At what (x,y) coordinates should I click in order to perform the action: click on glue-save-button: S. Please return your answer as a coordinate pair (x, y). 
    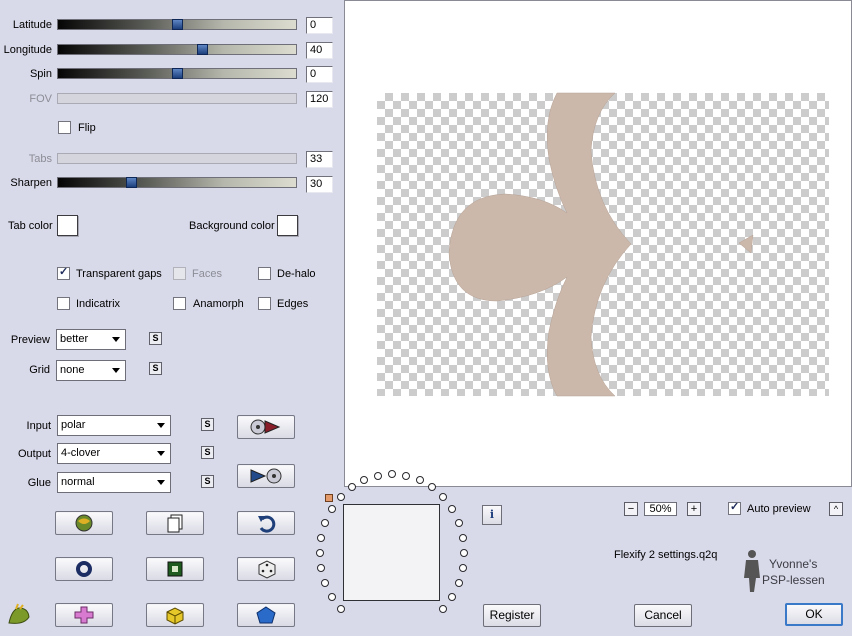
    Looking at the image, I should click on (207, 481).